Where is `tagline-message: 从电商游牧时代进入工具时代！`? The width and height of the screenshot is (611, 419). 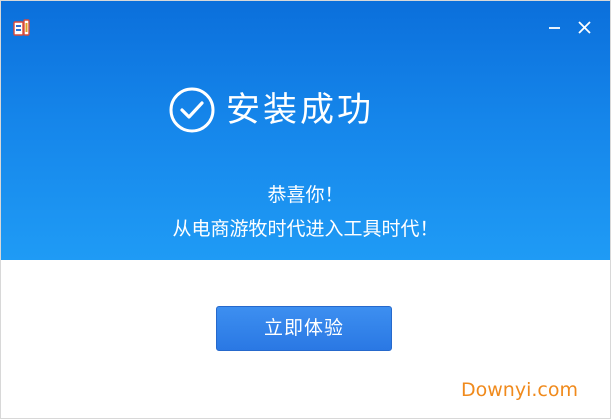
tagline-message: 从电商游牧时代进入工具时代！ is located at coordinates (305, 229).